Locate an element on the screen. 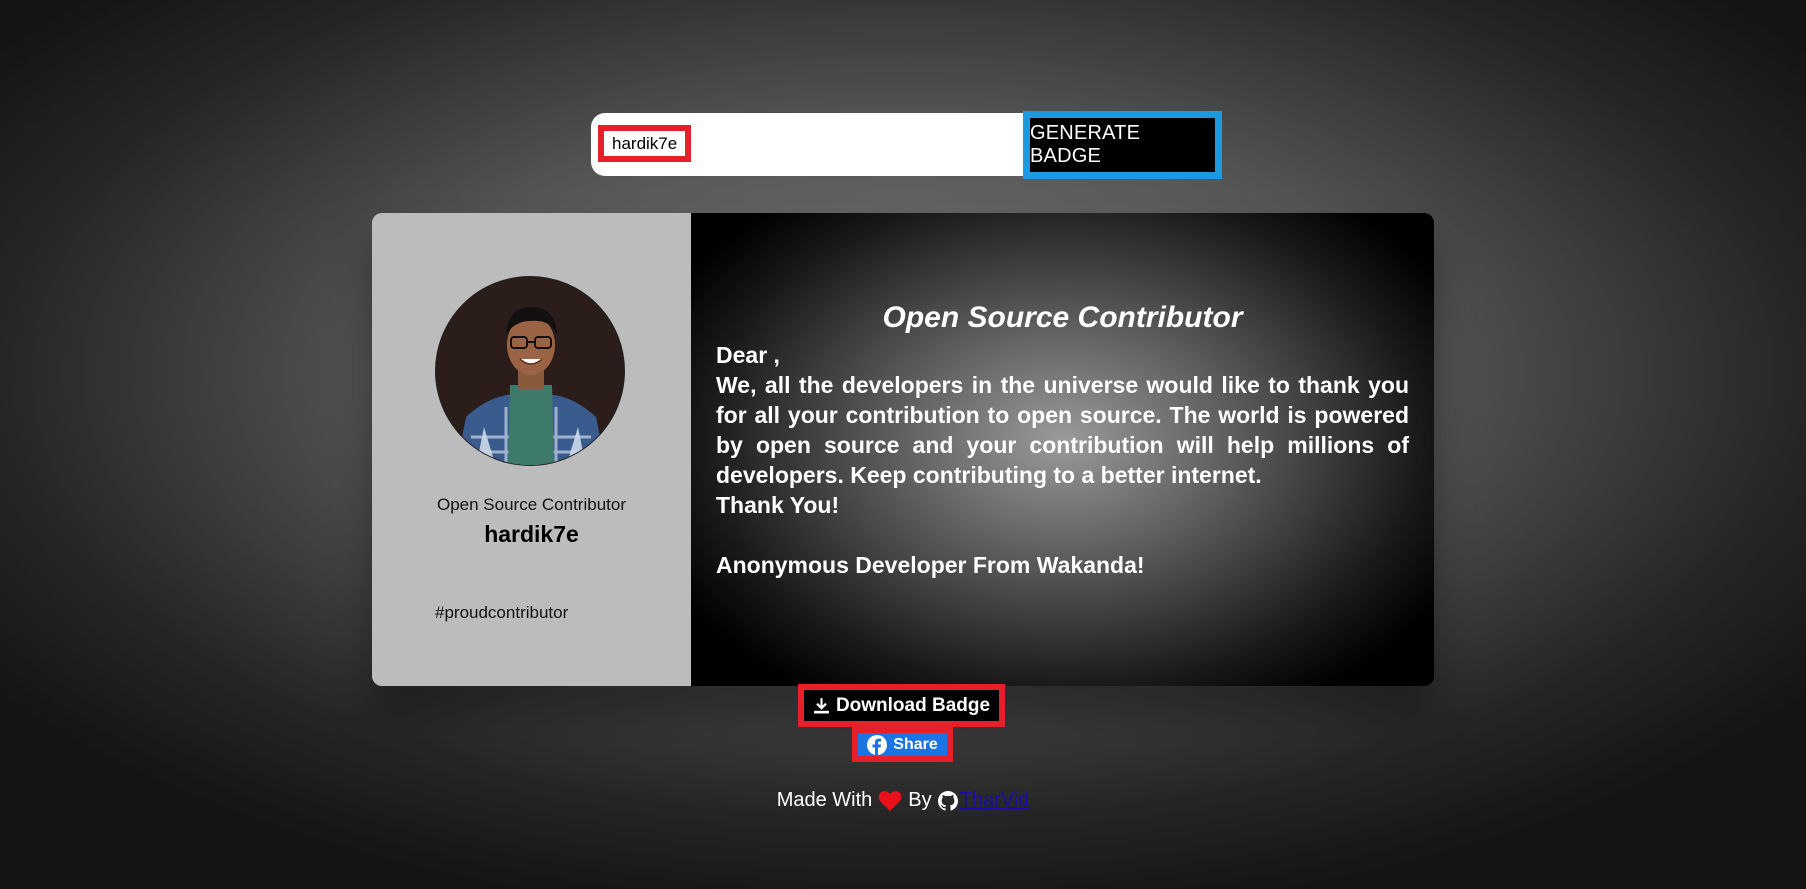 The width and height of the screenshot is (1806, 889). heart-icon is located at coordinates (890, 800).